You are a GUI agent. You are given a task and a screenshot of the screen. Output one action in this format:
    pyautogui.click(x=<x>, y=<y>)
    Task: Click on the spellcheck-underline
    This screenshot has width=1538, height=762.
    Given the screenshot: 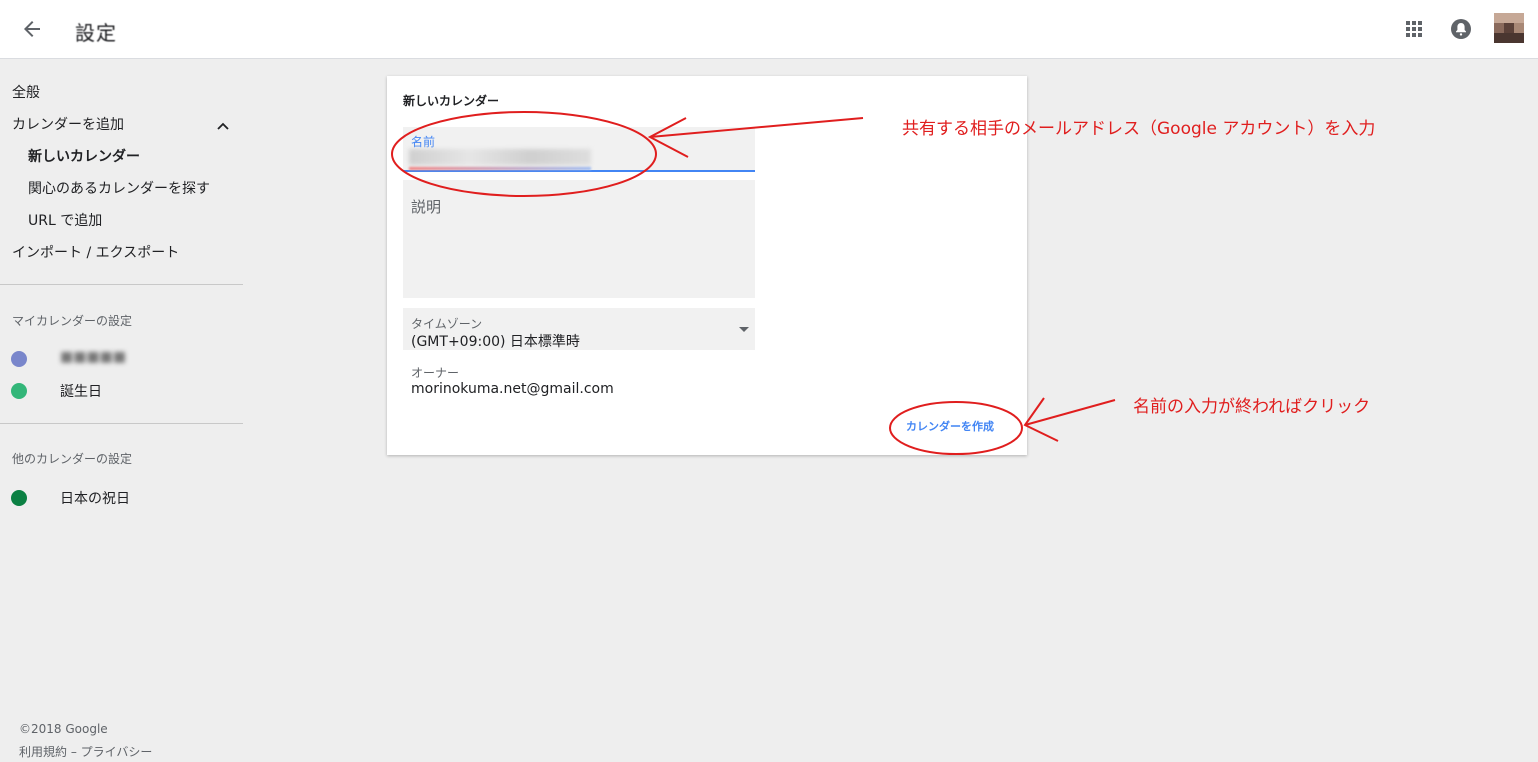 What is the action you would take?
    pyautogui.click(x=500, y=168)
    